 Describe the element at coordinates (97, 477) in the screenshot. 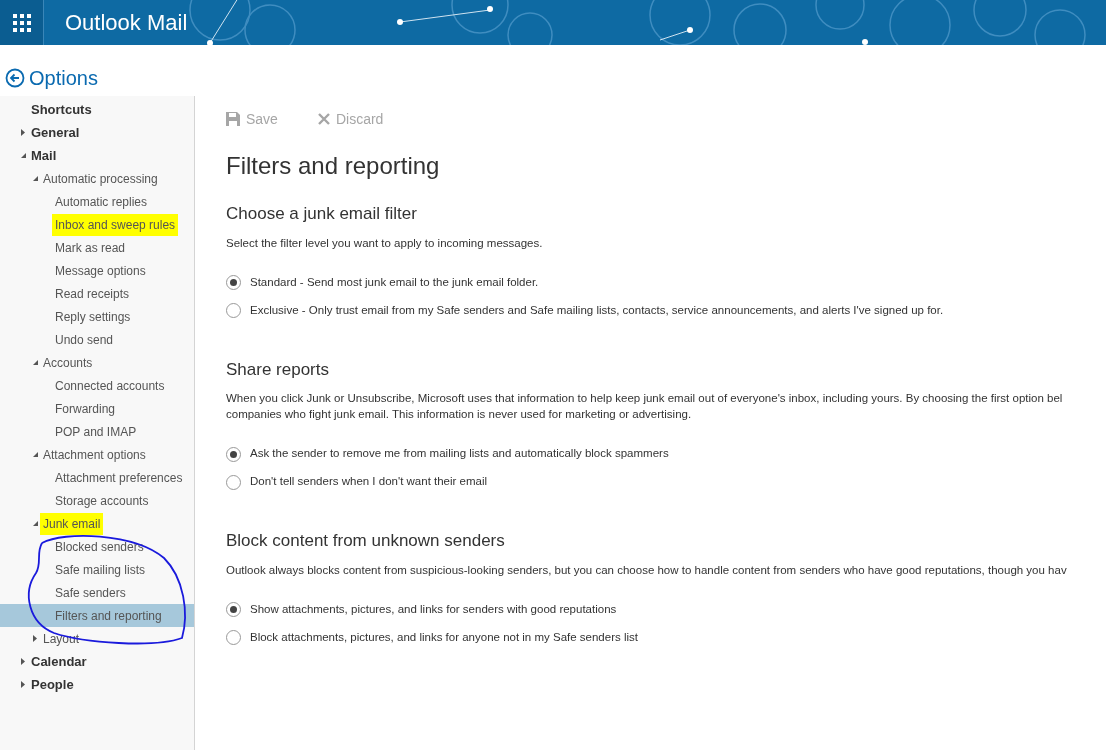

I see `nav-item: Attachment preferences` at that location.